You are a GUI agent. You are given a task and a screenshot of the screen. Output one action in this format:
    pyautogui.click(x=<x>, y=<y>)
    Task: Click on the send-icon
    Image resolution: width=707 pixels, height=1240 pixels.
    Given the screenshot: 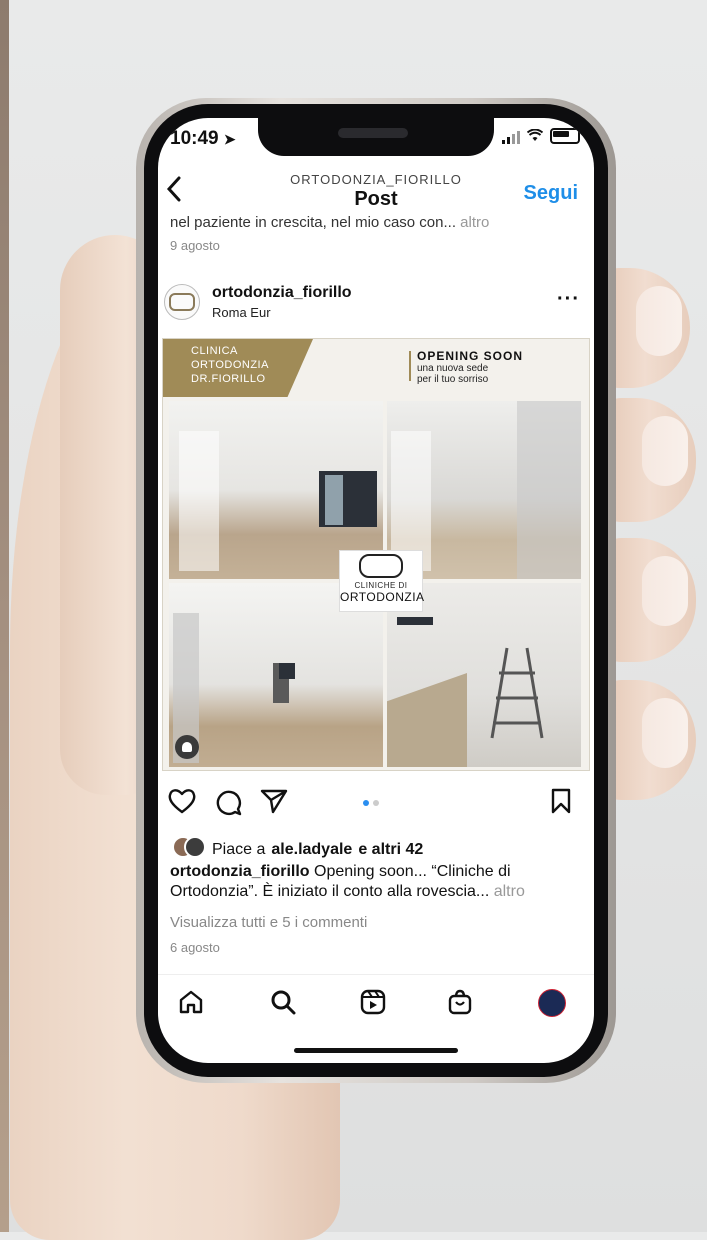 What is the action you would take?
    pyautogui.click(x=274, y=801)
    